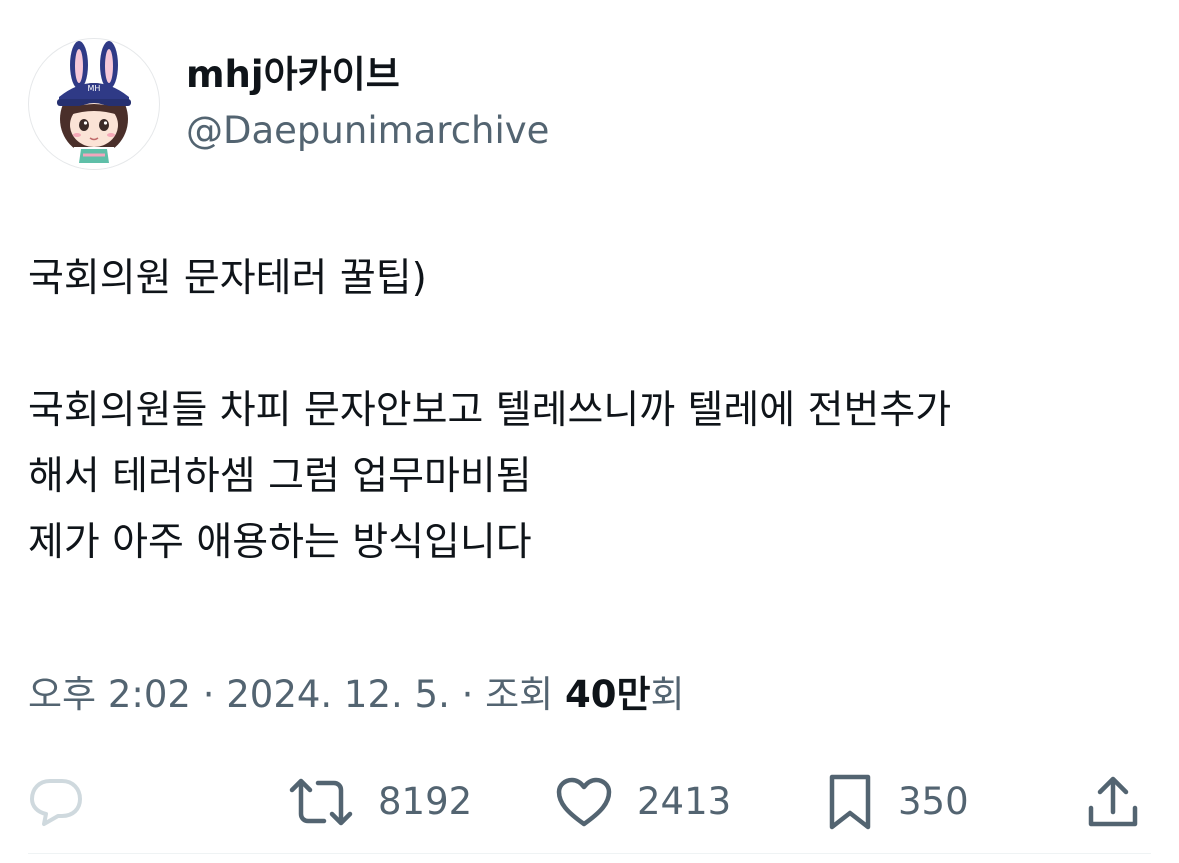  What do you see at coordinates (367, 131) in the screenshot?
I see `author-handle: @Daepunimarchive` at bounding box center [367, 131].